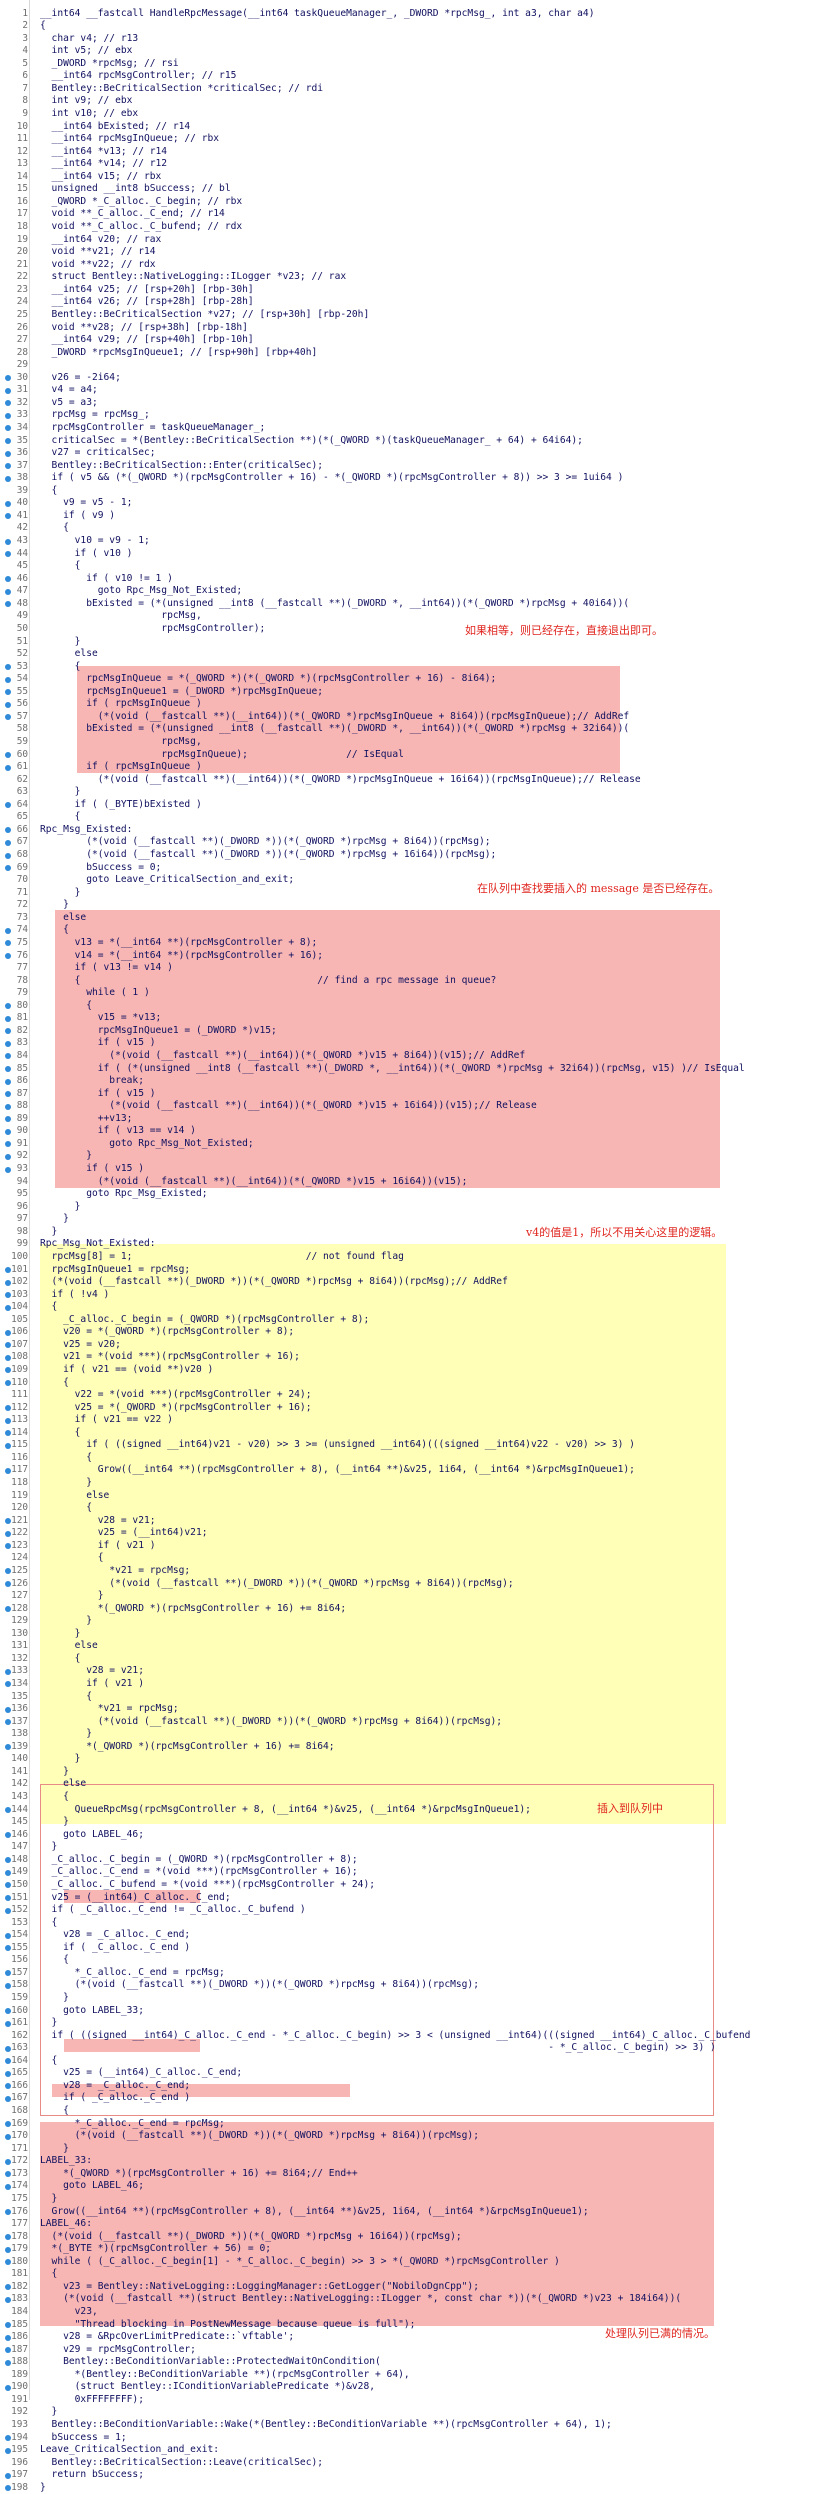 The image size is (821, 2494). Describe the element at coordinates (410, 1822) in the screenshot. I see `code-line: 145 }` at that location.